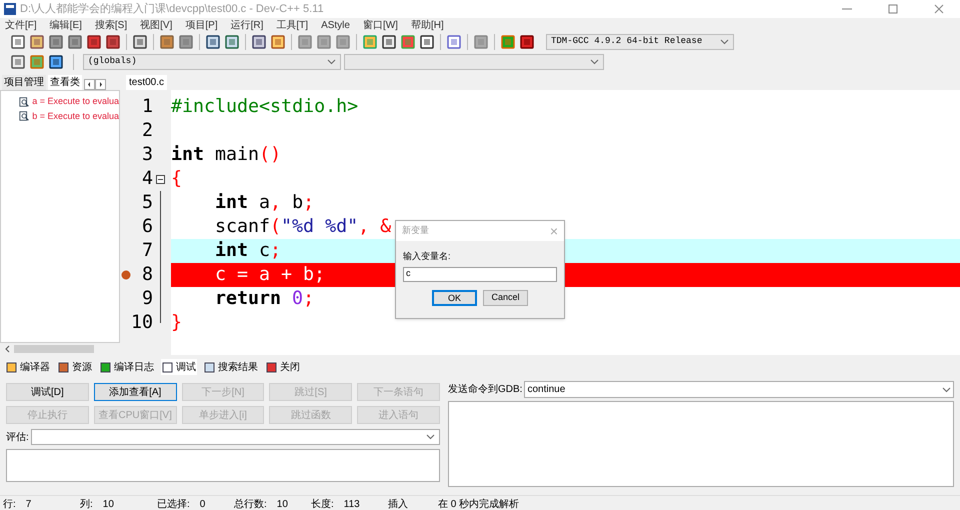  Describe the element at coordinates (111, 25) in the screenshot. I see `menu-item: 搜索[S]` at that location.